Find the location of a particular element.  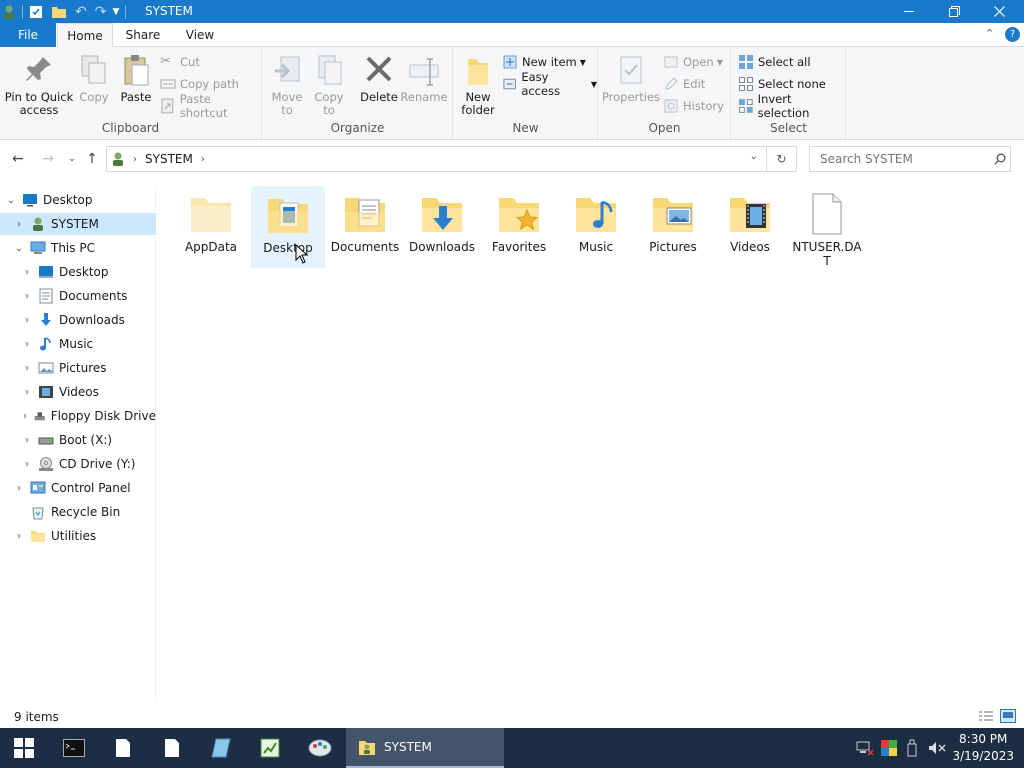

customize-dropdown-icon: ▼ is located at coordinates (115, 12).